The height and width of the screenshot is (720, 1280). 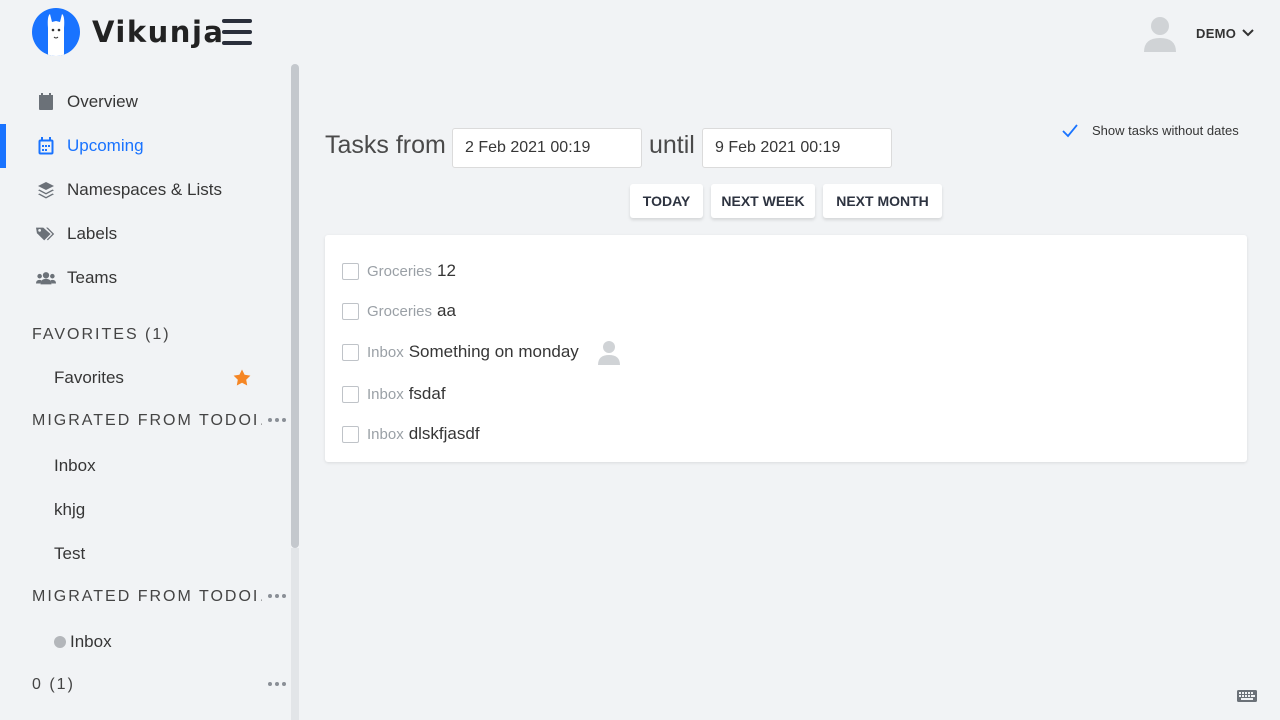 I want to click on nav-label: Teams, so click(x=92, y=277).